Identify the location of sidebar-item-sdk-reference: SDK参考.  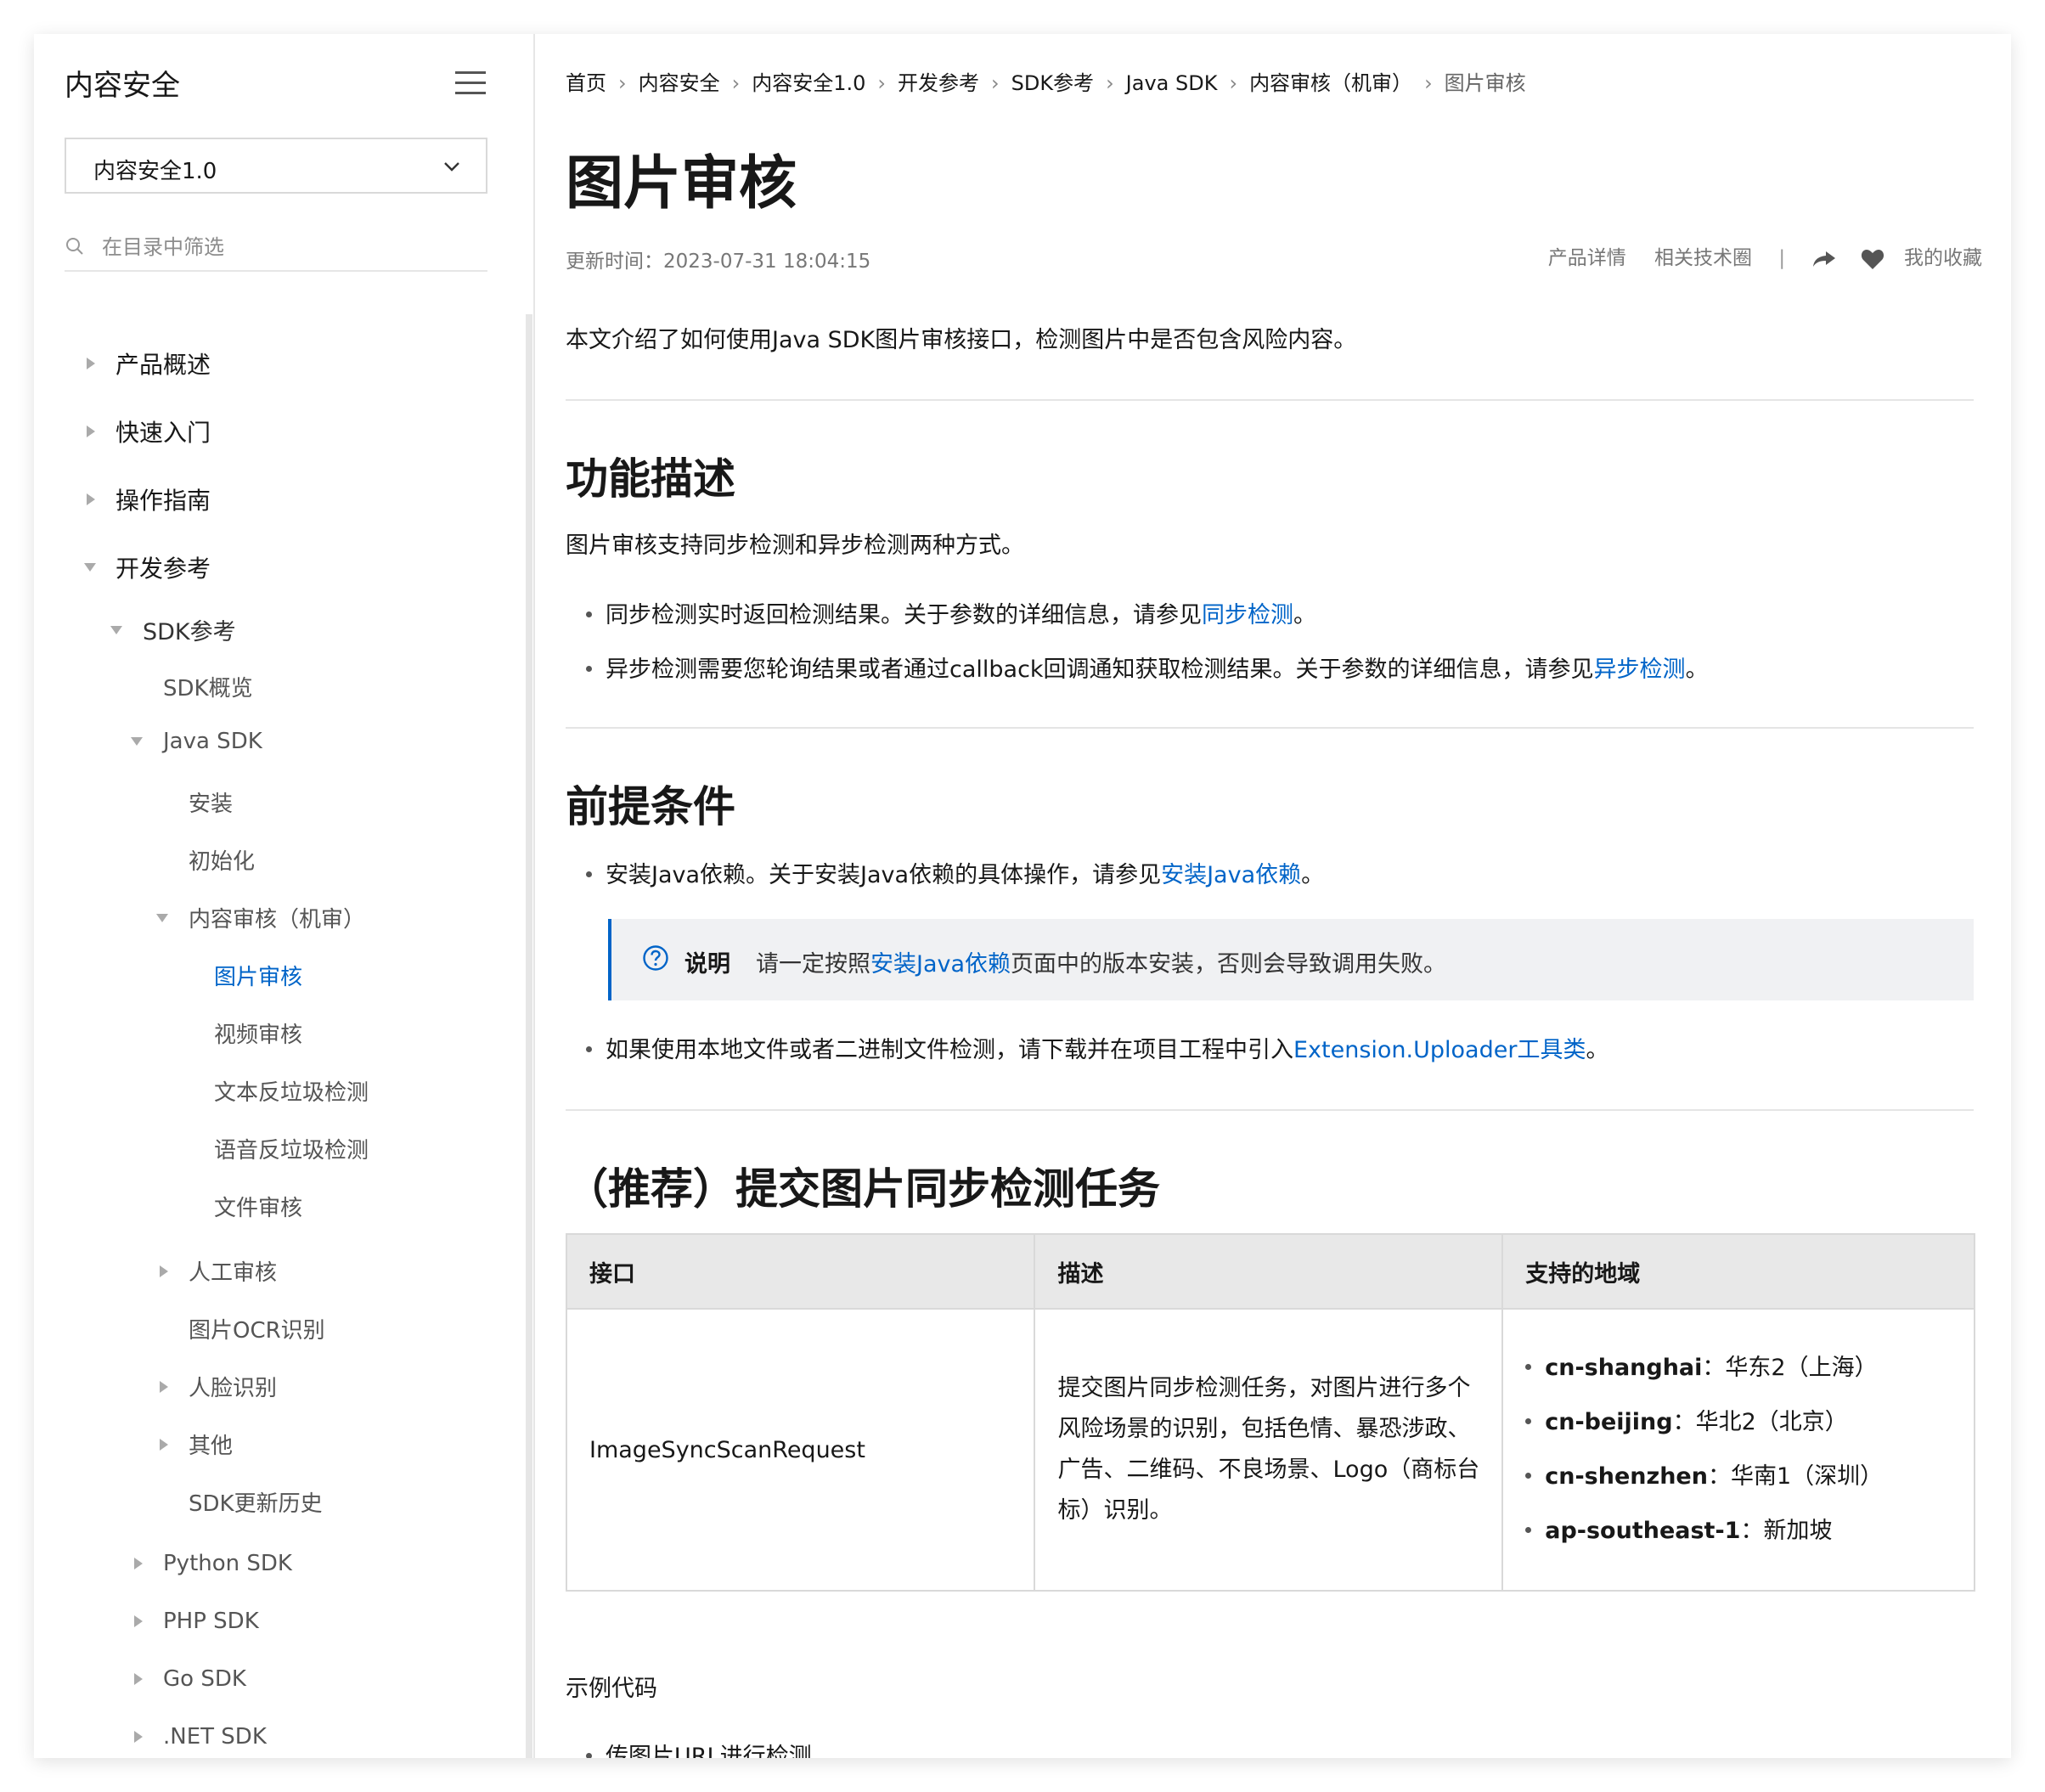
(173, 629).